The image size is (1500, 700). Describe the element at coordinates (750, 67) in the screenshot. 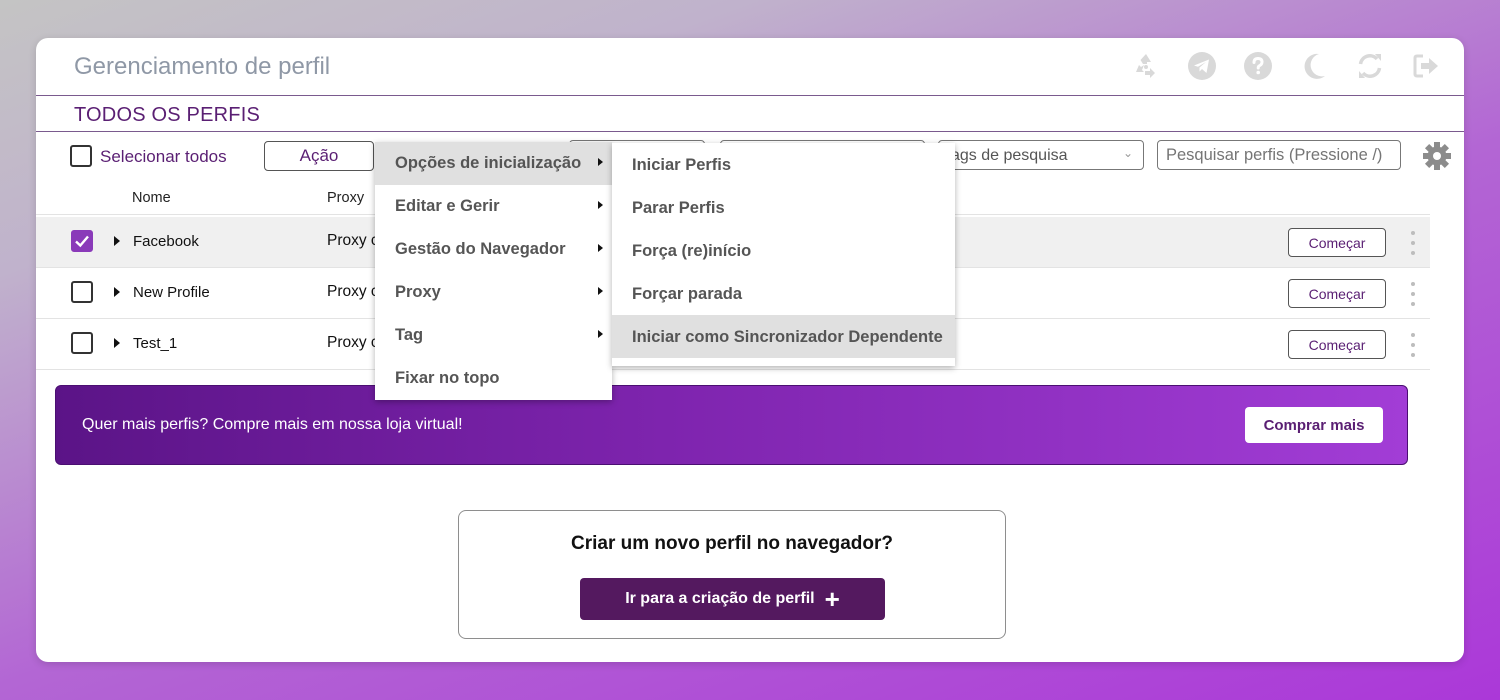

I see `title-bar: Gerenciamento de perfil` at that location.